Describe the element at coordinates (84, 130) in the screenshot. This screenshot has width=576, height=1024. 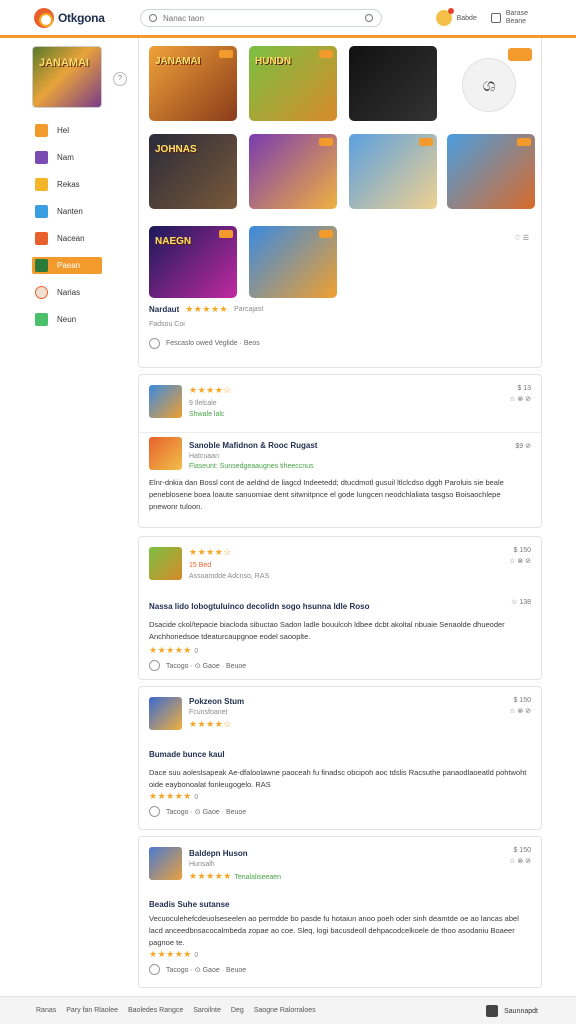
I see `sidebar-item-1: Hel` at that location.